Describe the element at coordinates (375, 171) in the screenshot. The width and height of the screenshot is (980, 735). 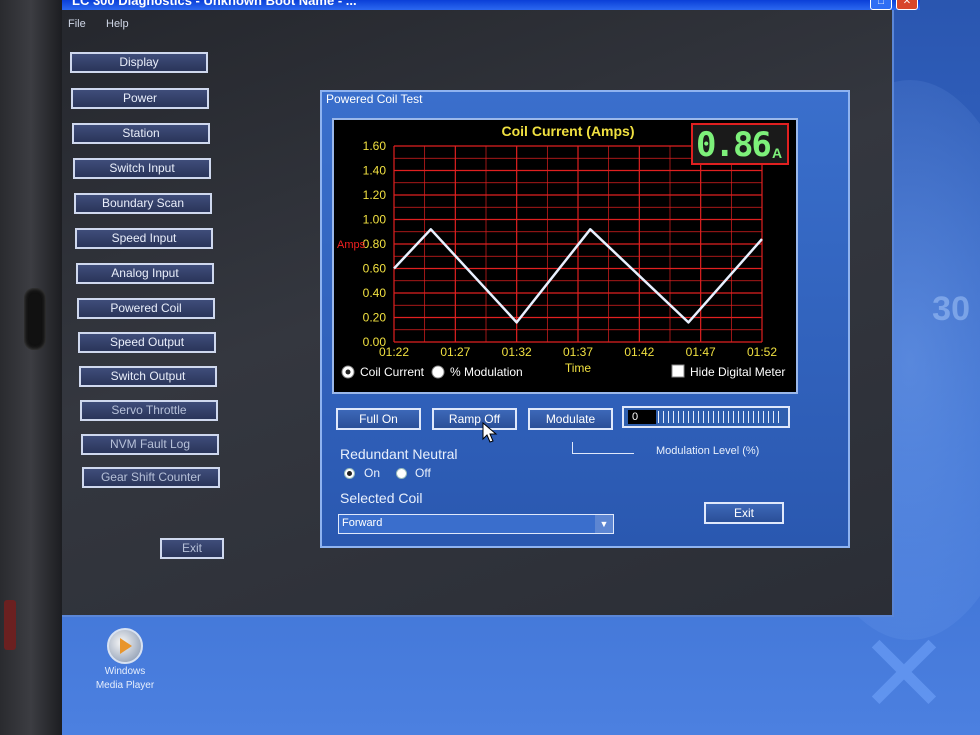
I see `y-tick-label: 1.40` at that location.